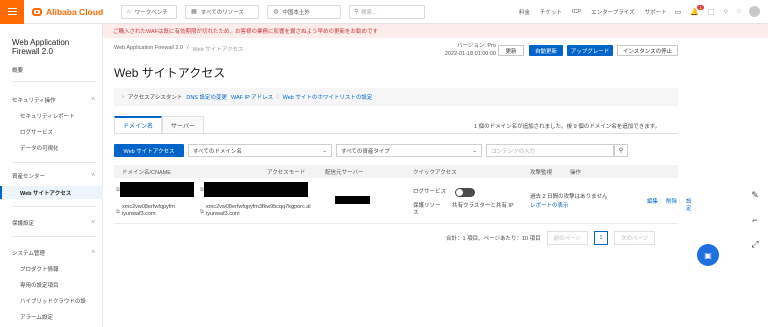  I want to click on brand-logo: Alibaba Cloud, so click(67, 12).